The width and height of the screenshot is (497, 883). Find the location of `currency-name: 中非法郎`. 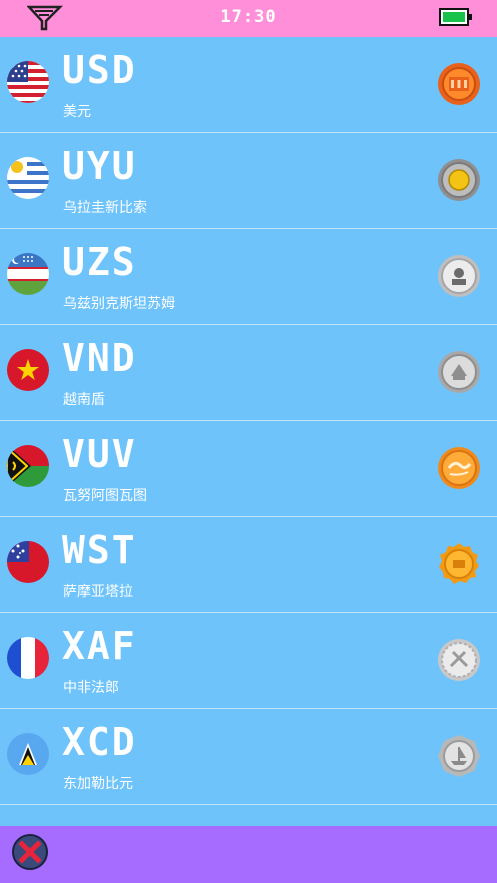

currency-name: 中非法郎 is located at coordinates (91, 688).